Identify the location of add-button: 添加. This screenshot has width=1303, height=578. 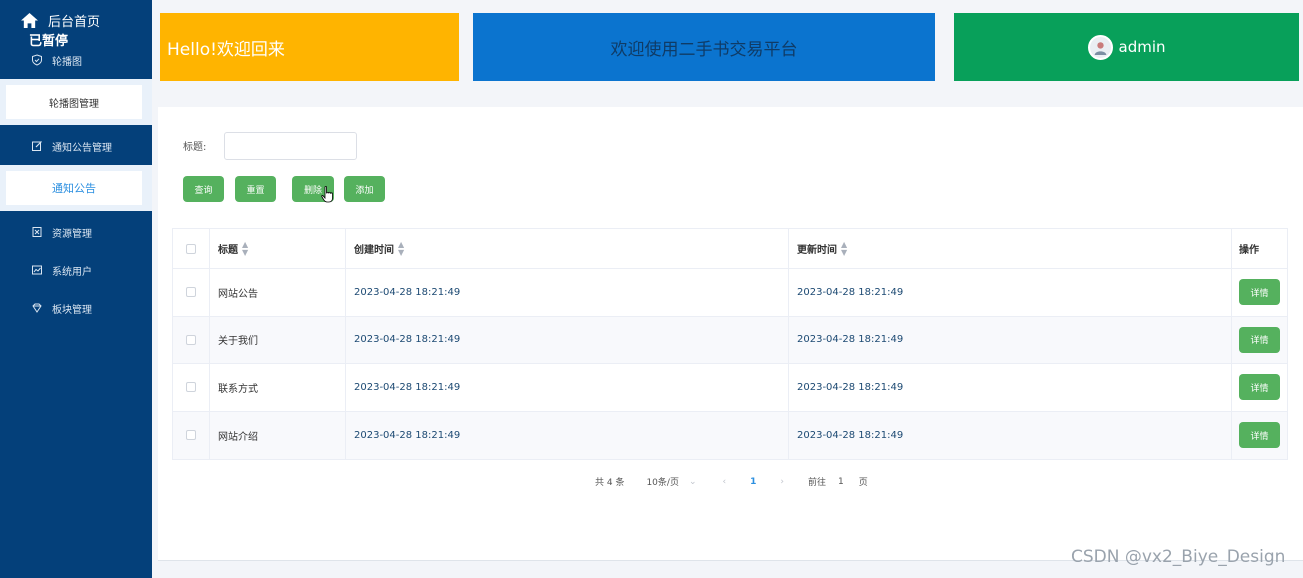
(364, 189).